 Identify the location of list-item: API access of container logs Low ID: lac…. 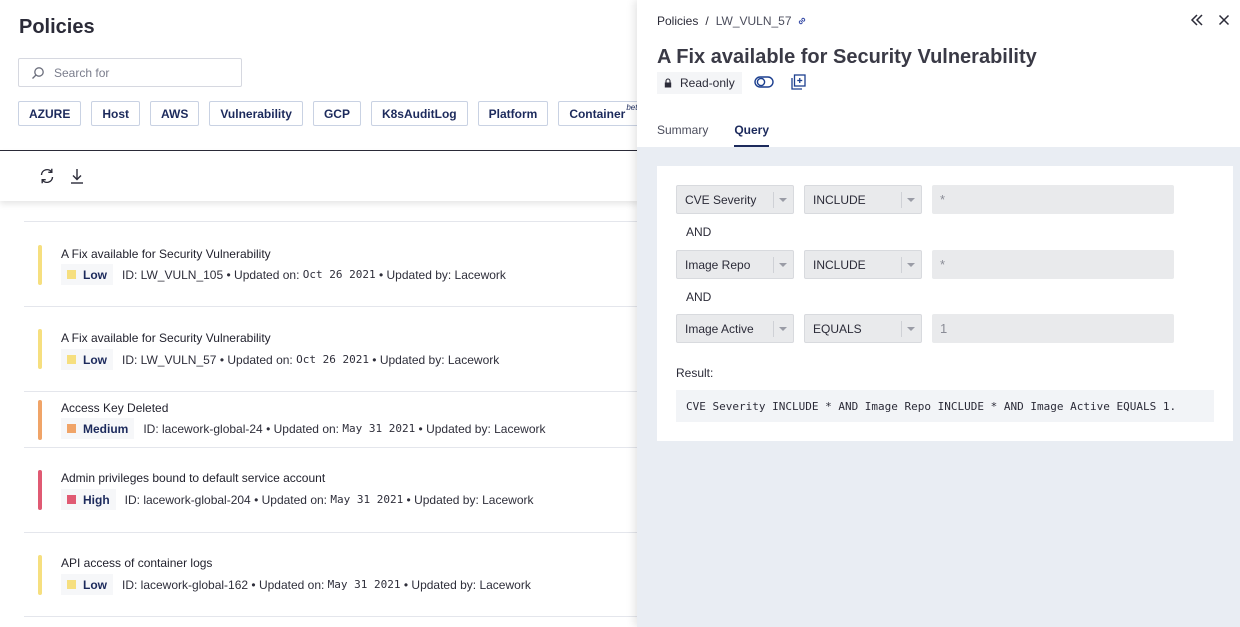
(332, 574).